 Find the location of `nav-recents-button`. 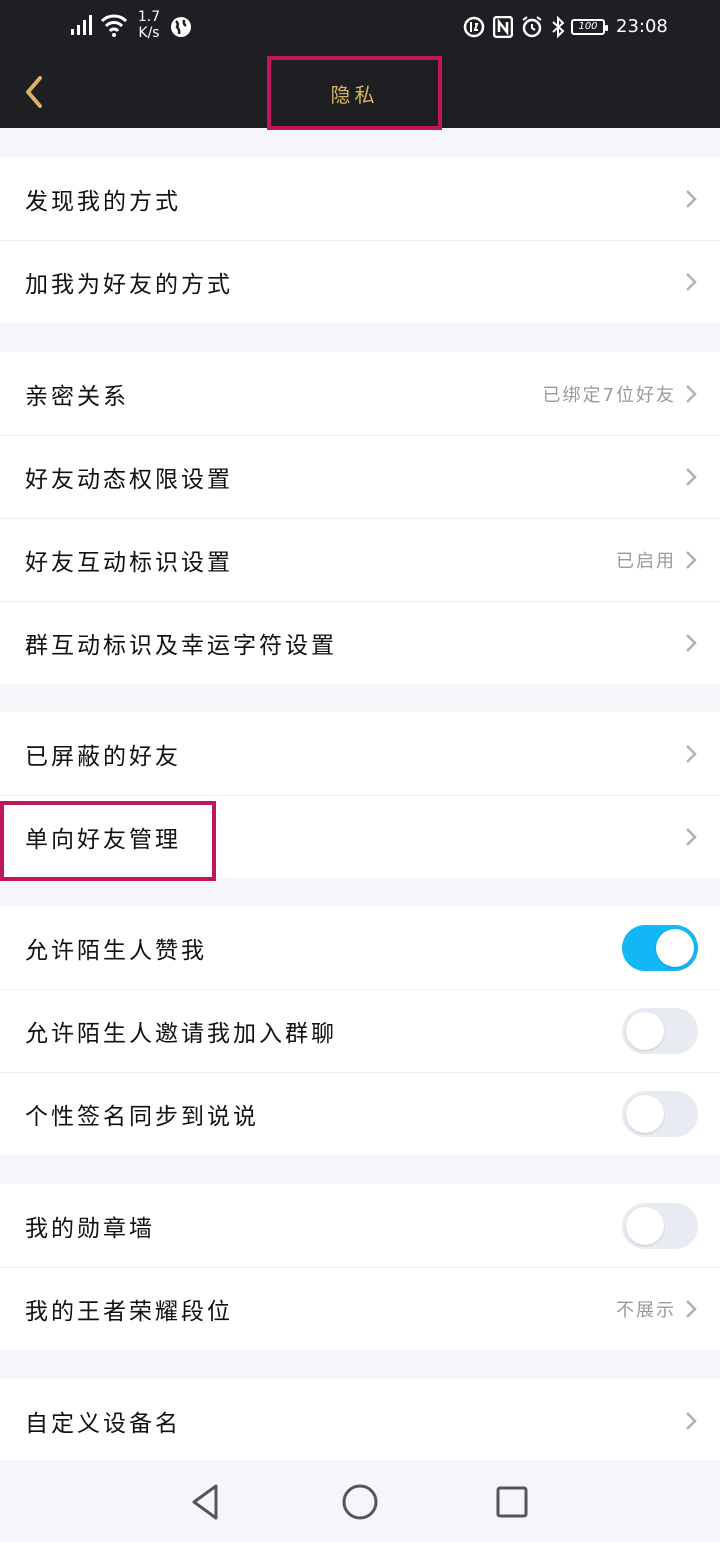

nav-recents-button is located at coordinates (512, 1502).